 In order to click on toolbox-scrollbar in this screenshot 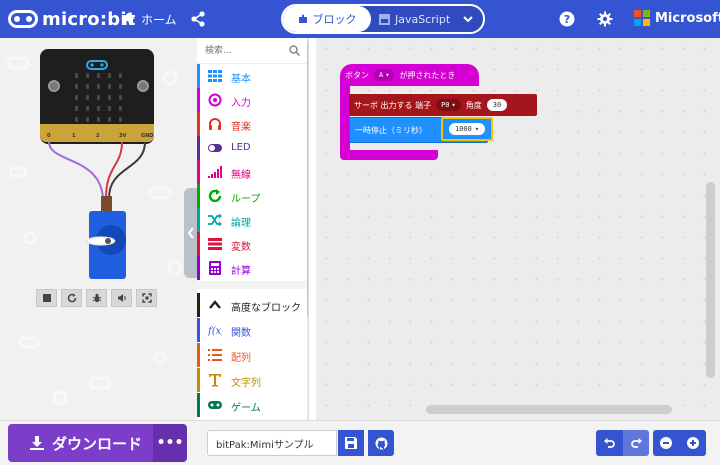, I will do `click(307, 229)`.